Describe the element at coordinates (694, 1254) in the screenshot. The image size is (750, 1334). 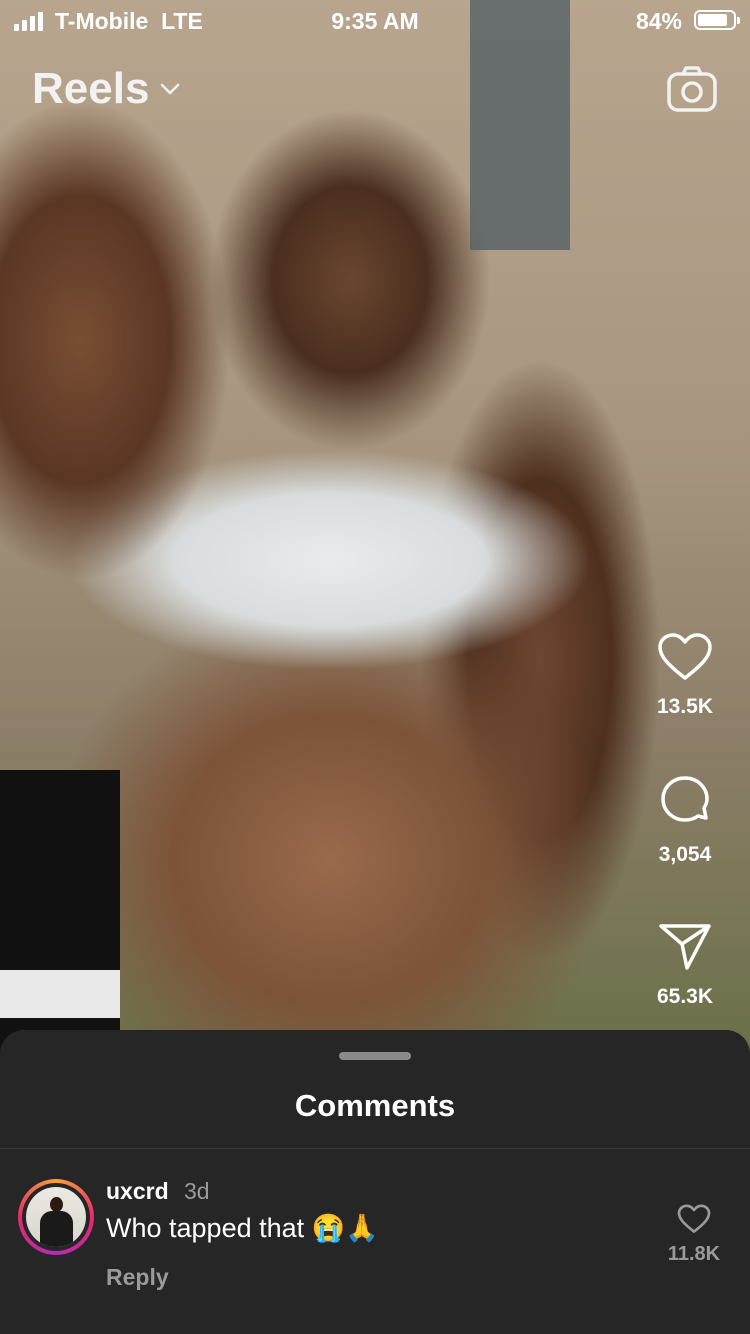
I see `comment-like-count: 11.8K` at that location.